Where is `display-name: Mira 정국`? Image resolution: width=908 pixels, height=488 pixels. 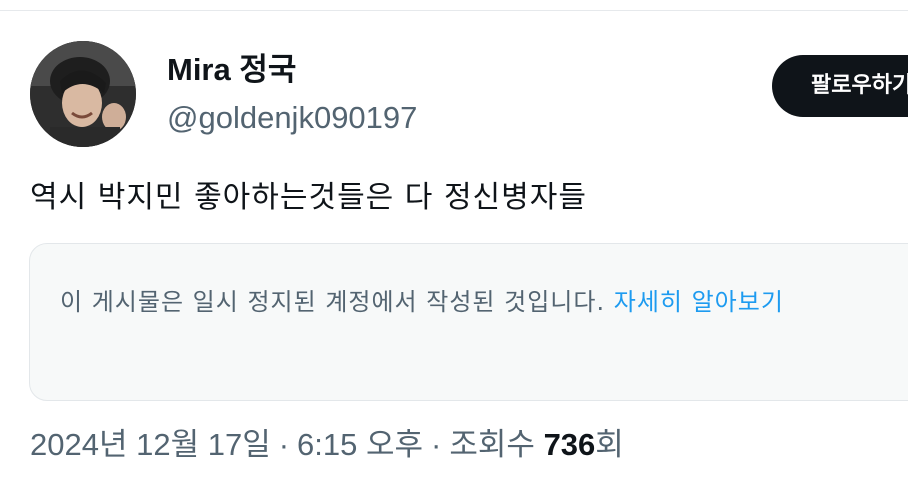 display-name: Mira 정국 is located at coordinates (231, 70).